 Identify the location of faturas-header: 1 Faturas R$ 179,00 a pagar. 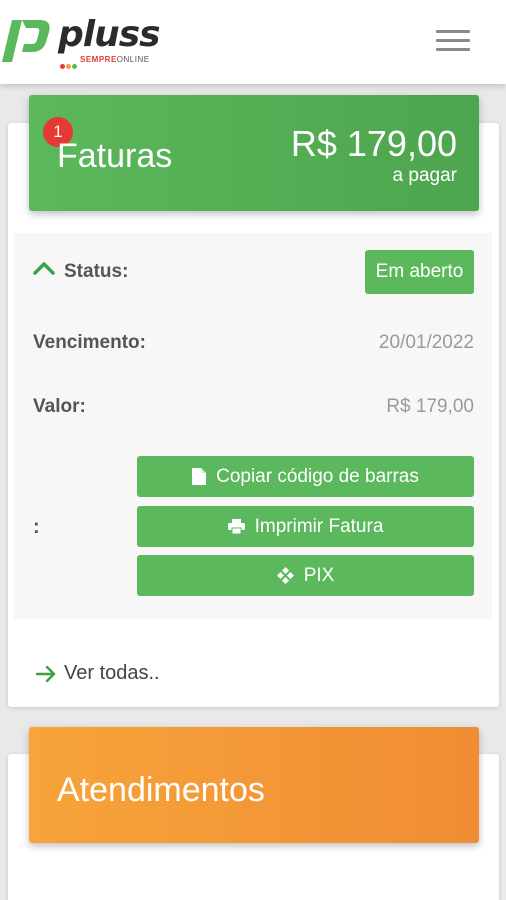
(254, 153).